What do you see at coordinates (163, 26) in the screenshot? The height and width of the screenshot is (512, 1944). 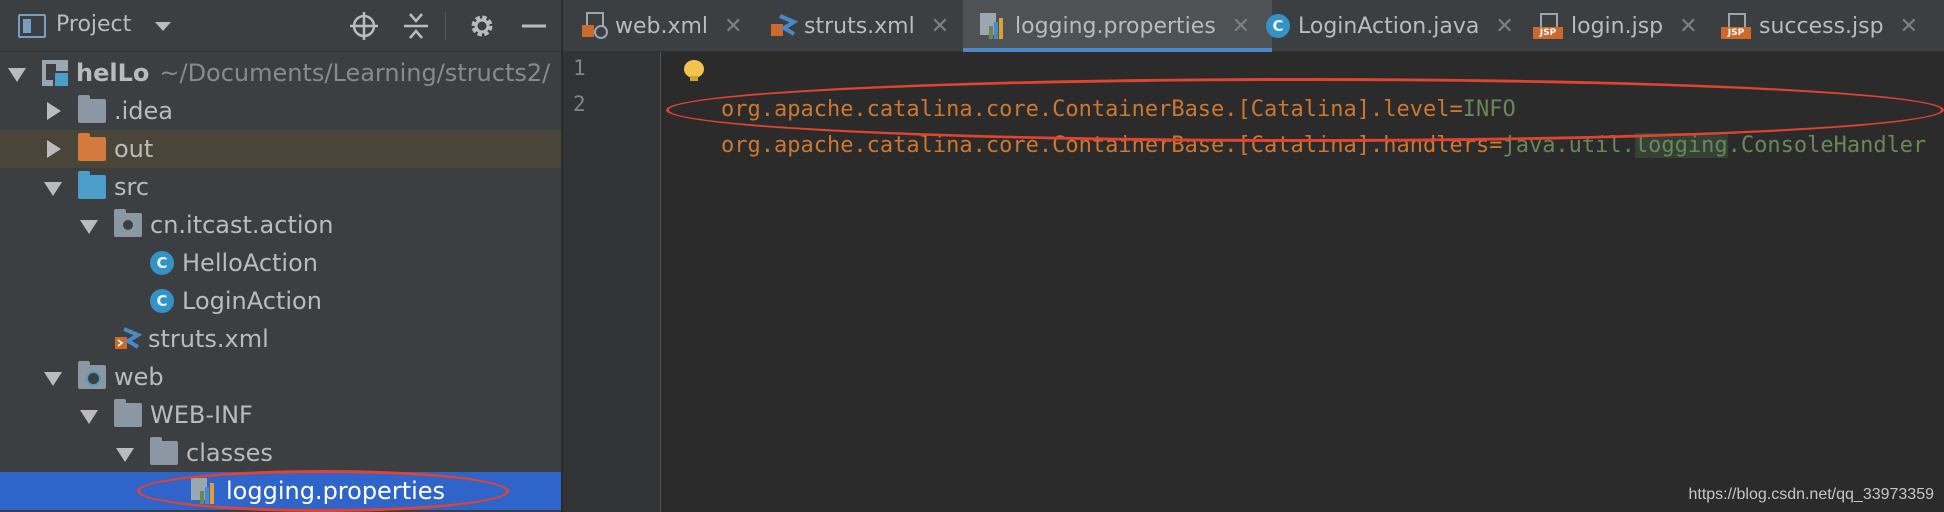 I see `chevron-down-icon` at bounding box center [163, 26].